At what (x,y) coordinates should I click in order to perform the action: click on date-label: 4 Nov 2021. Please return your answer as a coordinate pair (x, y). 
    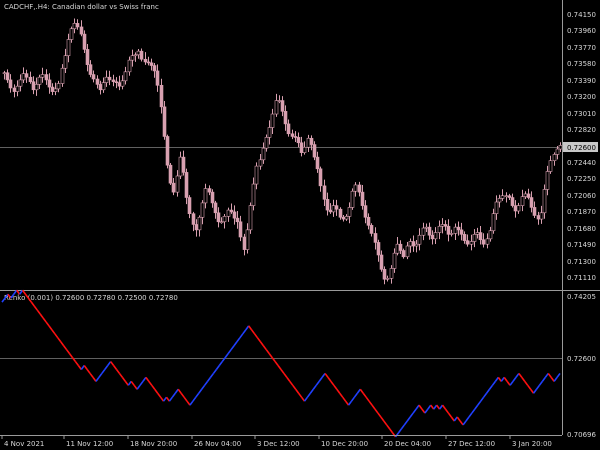
    Looking at the image, I should click on (24, 444).